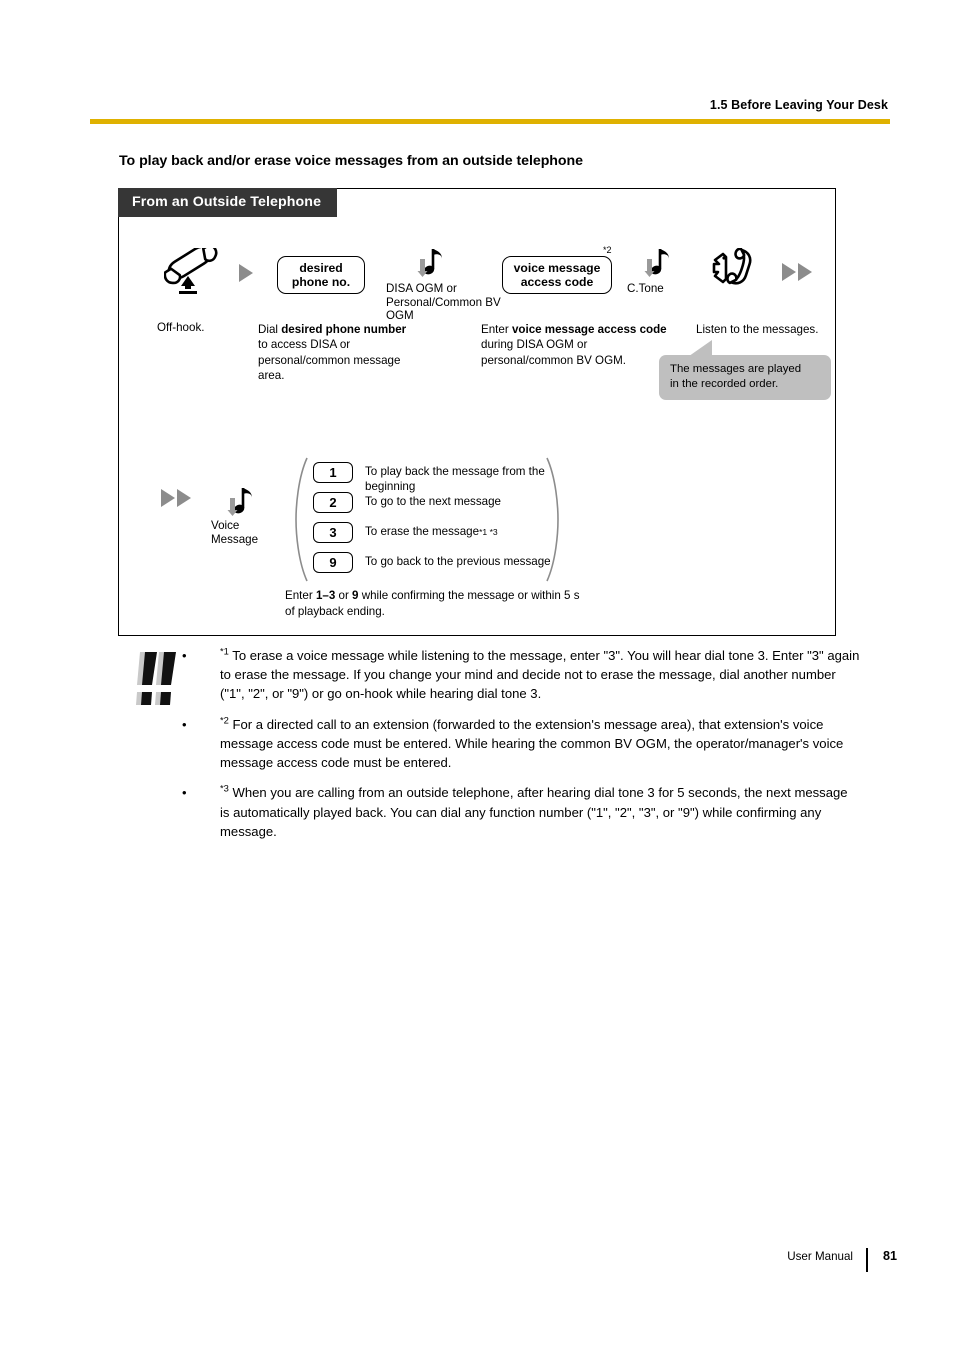  What do you see at coordinates (333, 562) in the screenshot?
I see `option-digit-key: 9` at bounding box center [333, 562].